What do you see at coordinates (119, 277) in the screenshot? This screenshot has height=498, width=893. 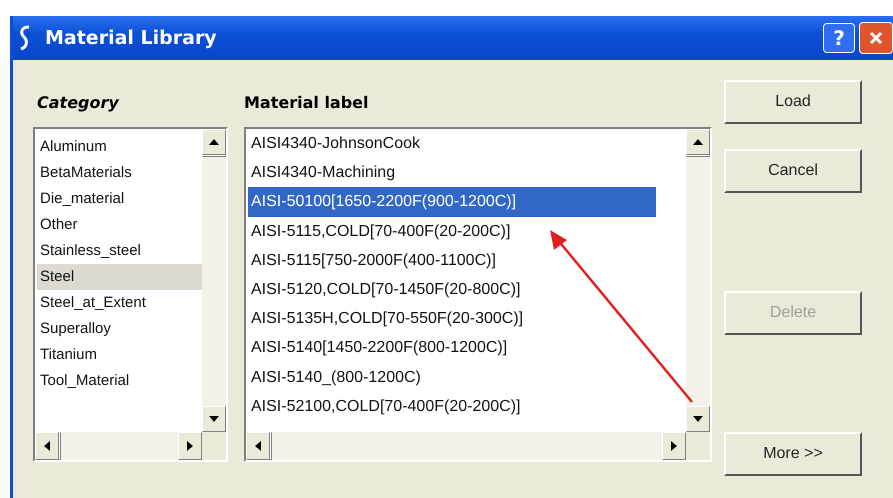 I see `list-item: Steel` at bounding box center [119, 277].